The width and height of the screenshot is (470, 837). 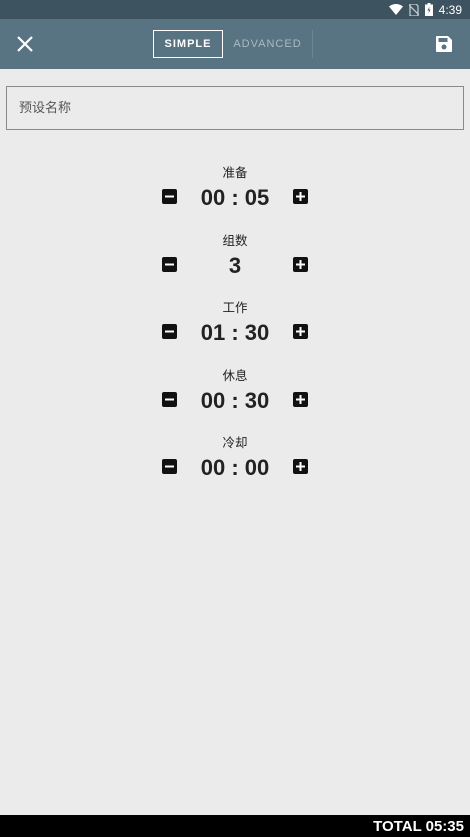 I want to click on wifi-icon, so click(x=395, y=9).